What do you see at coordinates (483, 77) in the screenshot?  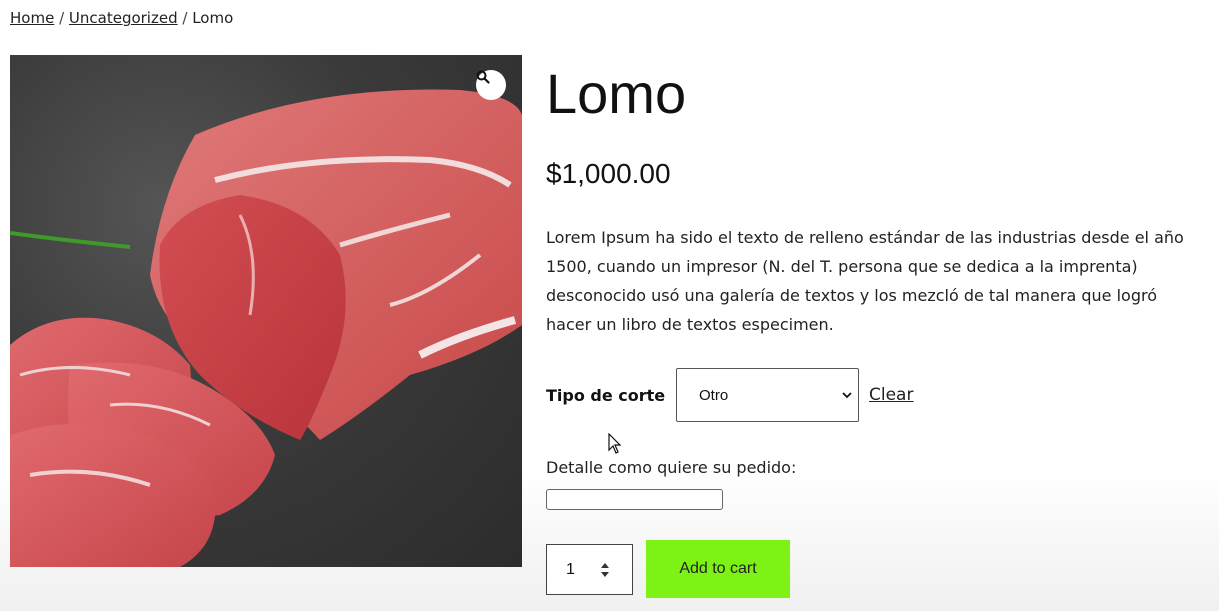 I see `magnifier-icon` at bounding box center [483, 77].